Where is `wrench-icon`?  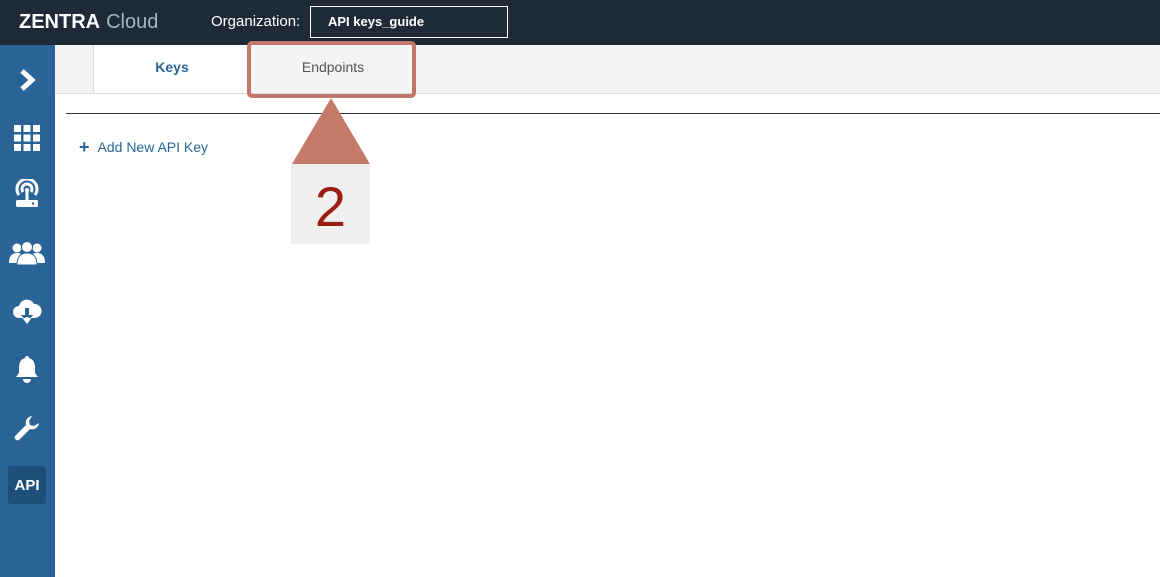 wrench-icon is located at coordinates (26, 428).